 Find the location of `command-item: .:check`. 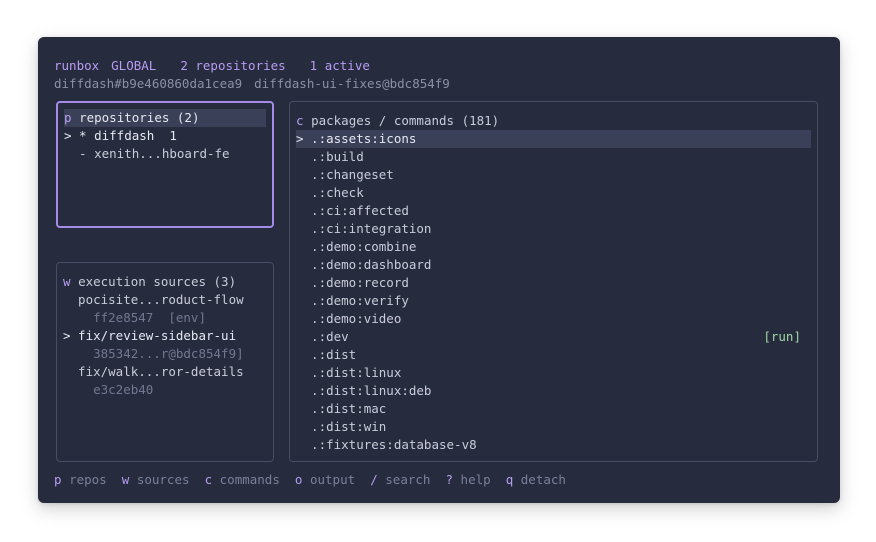

command-item: .:check is located at coordinates (553, 193).